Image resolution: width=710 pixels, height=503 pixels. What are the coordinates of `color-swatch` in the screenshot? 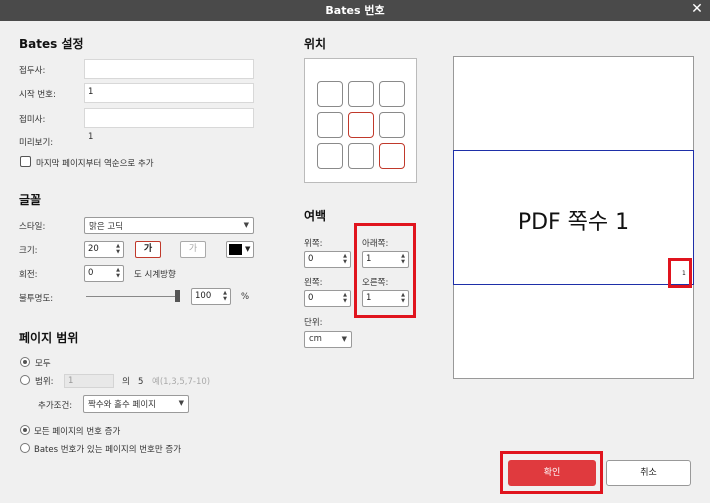 It's located at (235, 249).